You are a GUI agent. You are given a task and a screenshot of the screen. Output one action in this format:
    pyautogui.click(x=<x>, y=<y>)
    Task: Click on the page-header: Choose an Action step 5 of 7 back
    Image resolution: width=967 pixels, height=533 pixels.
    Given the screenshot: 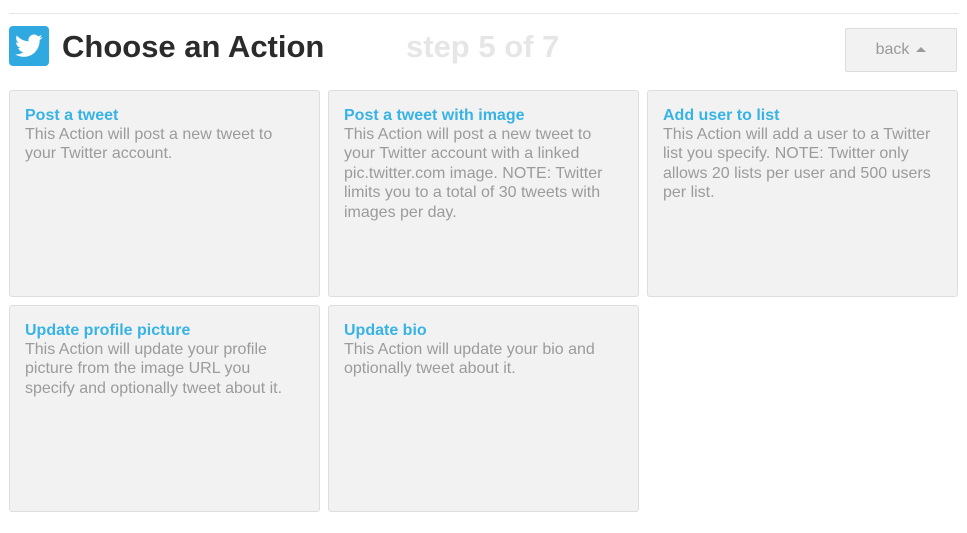 What is the action you would take?
    pyautogui.click(x=484, y=50)
    